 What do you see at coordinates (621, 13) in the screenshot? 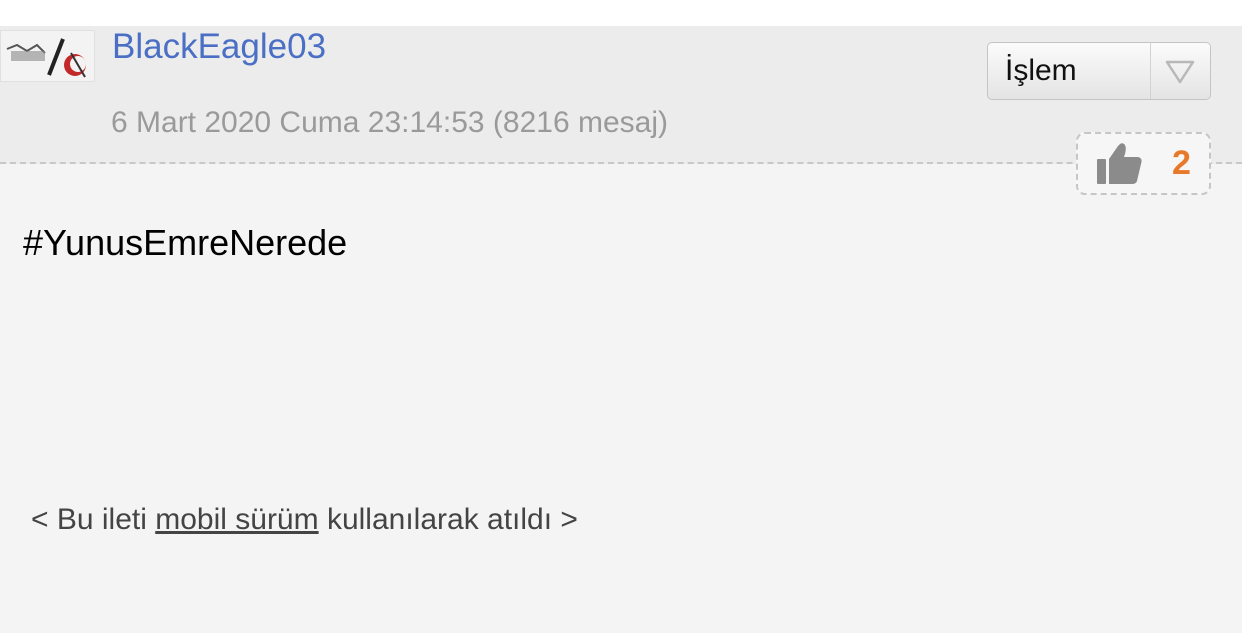
I see `top-strip` at bounding box center [621, 13].